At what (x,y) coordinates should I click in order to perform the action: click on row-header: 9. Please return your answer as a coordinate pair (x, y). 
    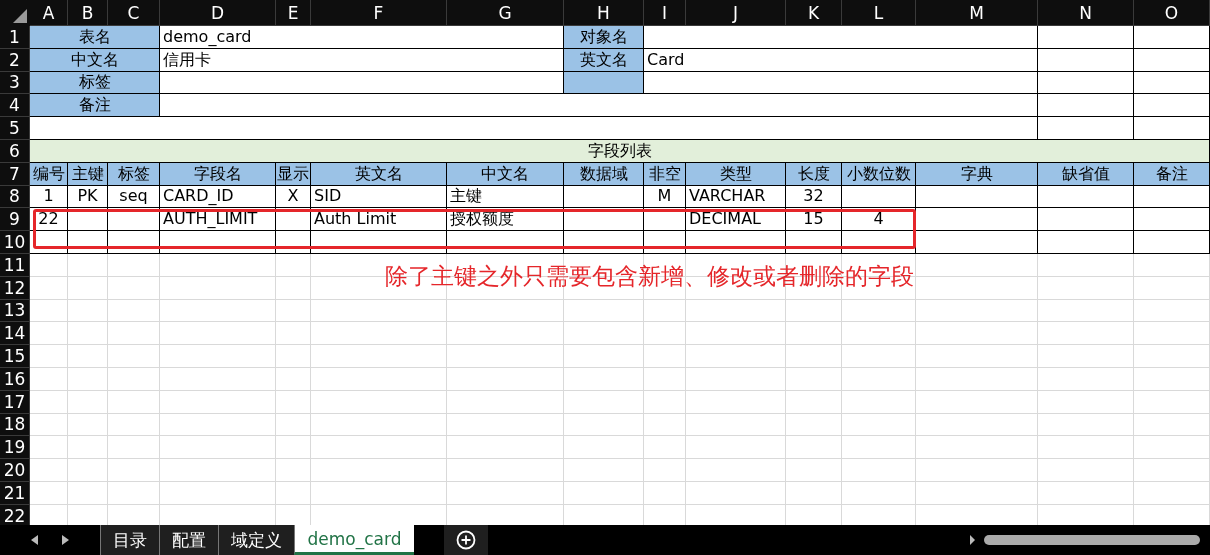
    Looking at the image, I should click on (15, 220).